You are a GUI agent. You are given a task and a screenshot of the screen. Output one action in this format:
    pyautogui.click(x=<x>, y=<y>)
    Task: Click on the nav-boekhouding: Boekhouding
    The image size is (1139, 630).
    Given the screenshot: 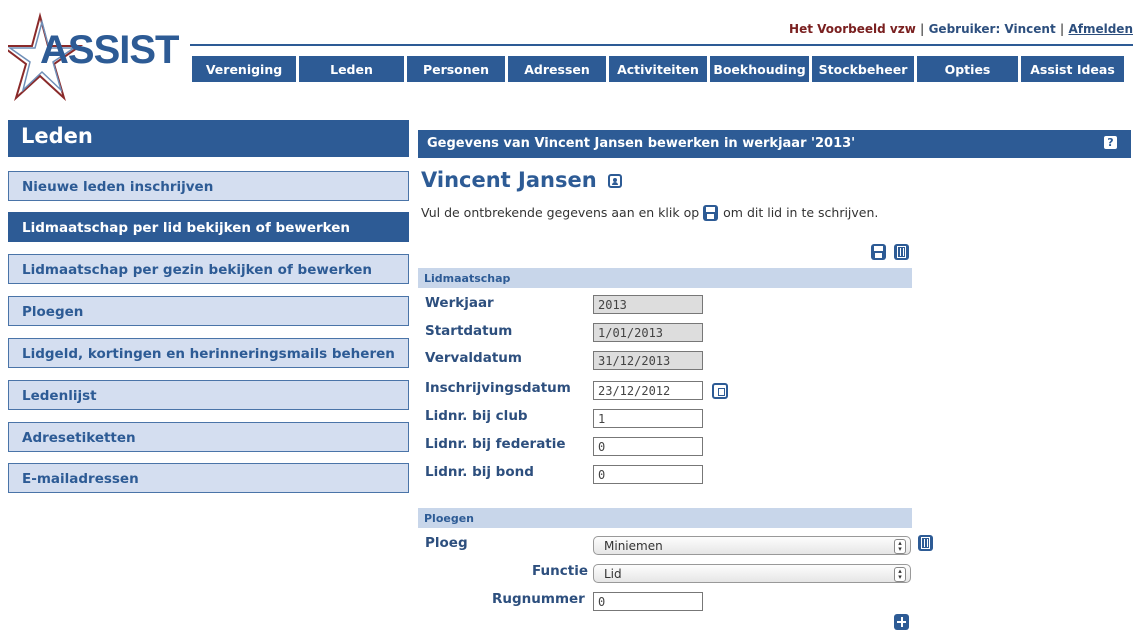 What is the action you would take?
    pyautogui.click(x=759, y=69)
    